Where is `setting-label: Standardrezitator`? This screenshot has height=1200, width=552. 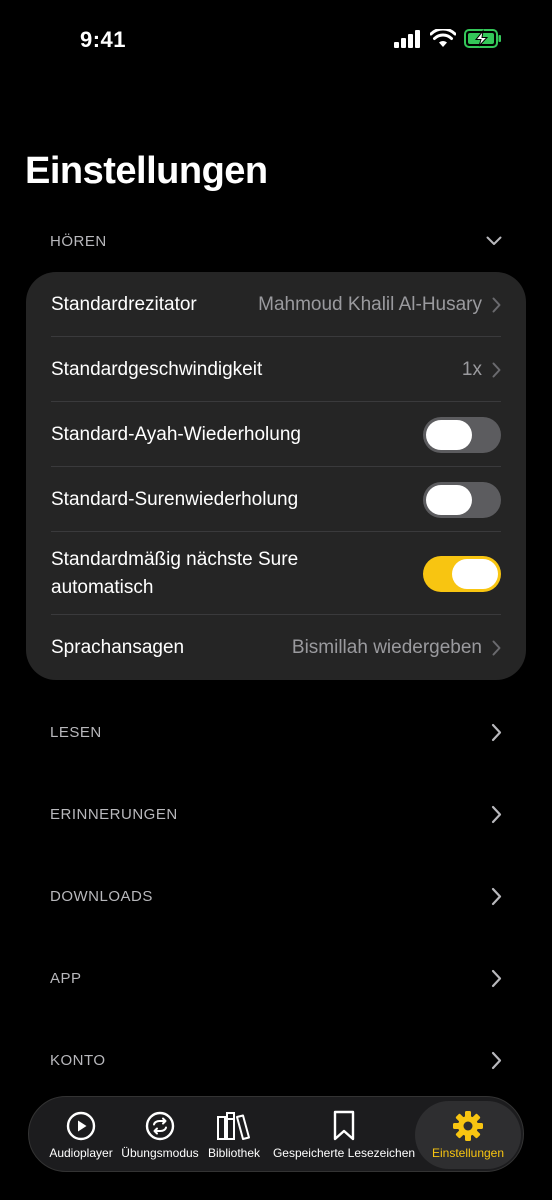
setting-label: Standardrezitator is located at coordinates (124, 304).